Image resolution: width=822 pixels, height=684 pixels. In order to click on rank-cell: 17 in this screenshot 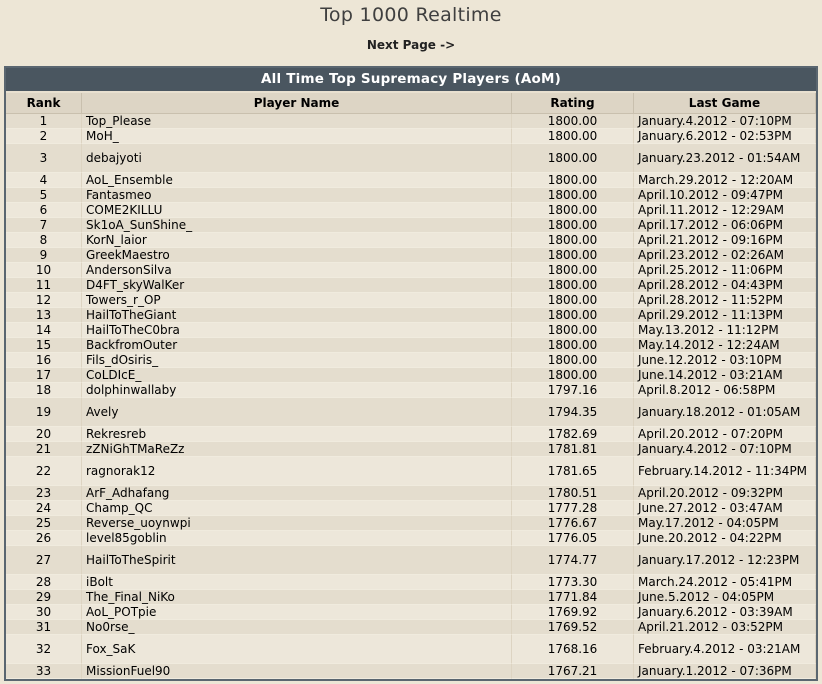, I will do `click(44, 375)`.